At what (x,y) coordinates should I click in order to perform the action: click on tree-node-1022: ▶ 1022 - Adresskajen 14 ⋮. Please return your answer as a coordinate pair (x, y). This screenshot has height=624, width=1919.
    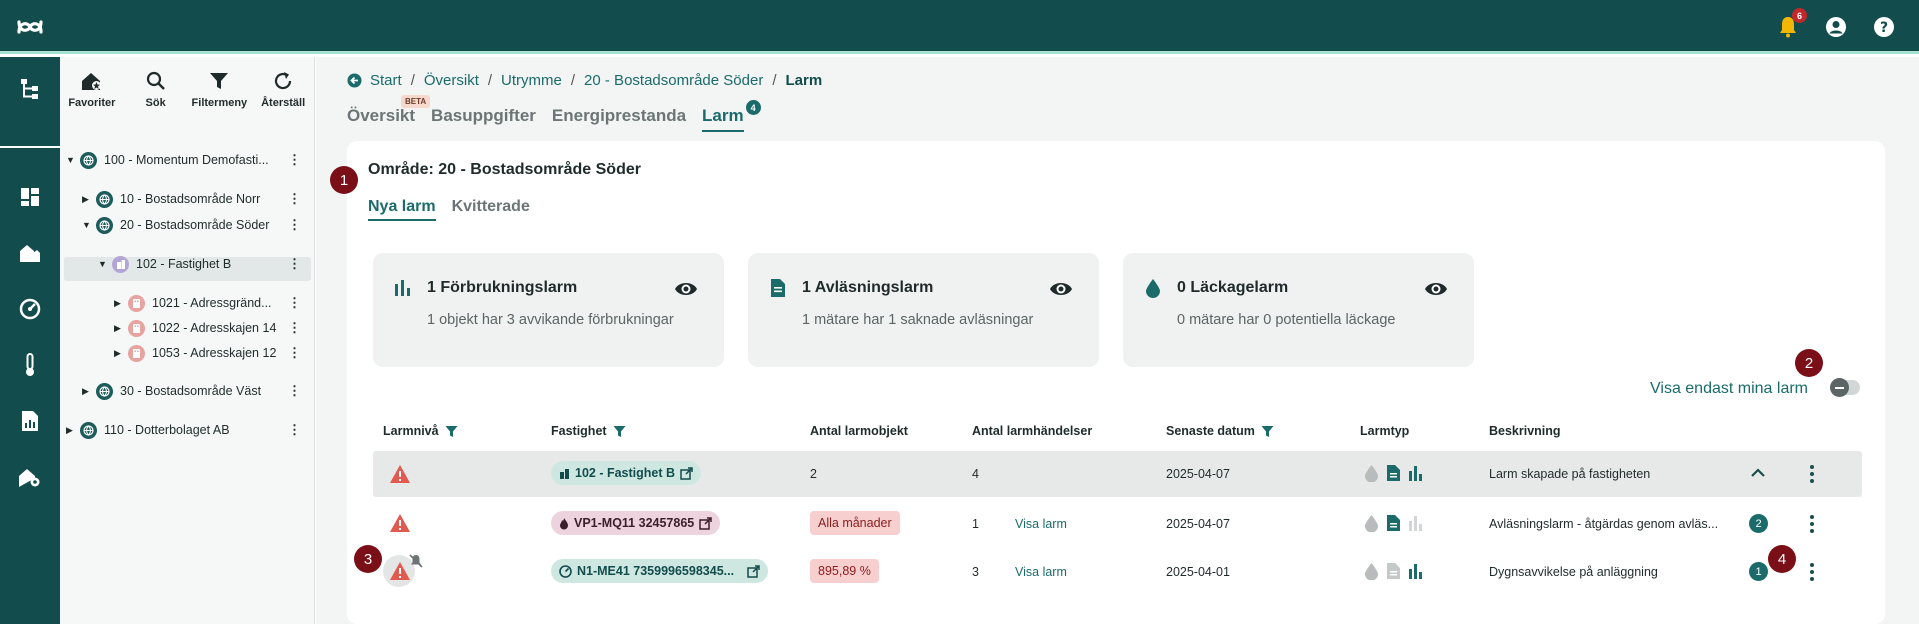
    Looking at the image, I should click on (212, 328).